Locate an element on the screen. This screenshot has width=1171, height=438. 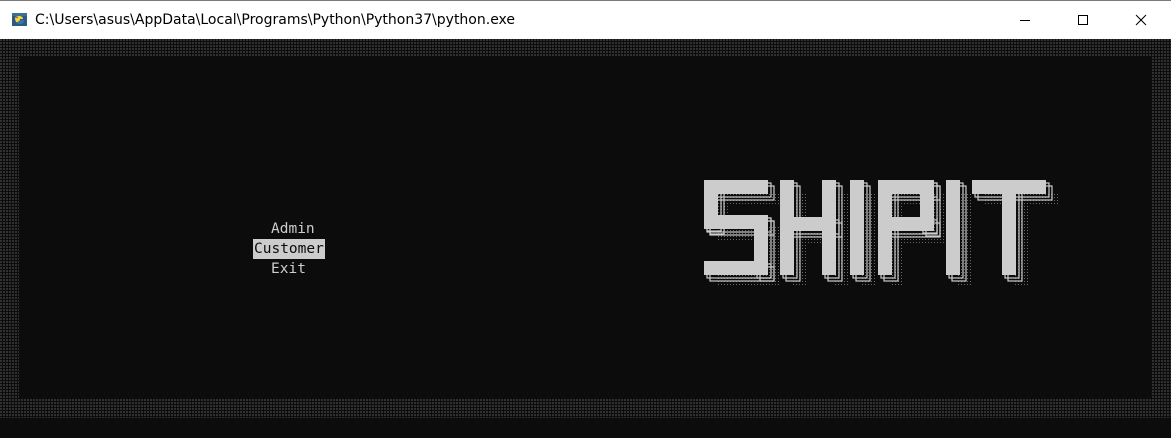
maximize-icon is located at coordinates (1083, 20).